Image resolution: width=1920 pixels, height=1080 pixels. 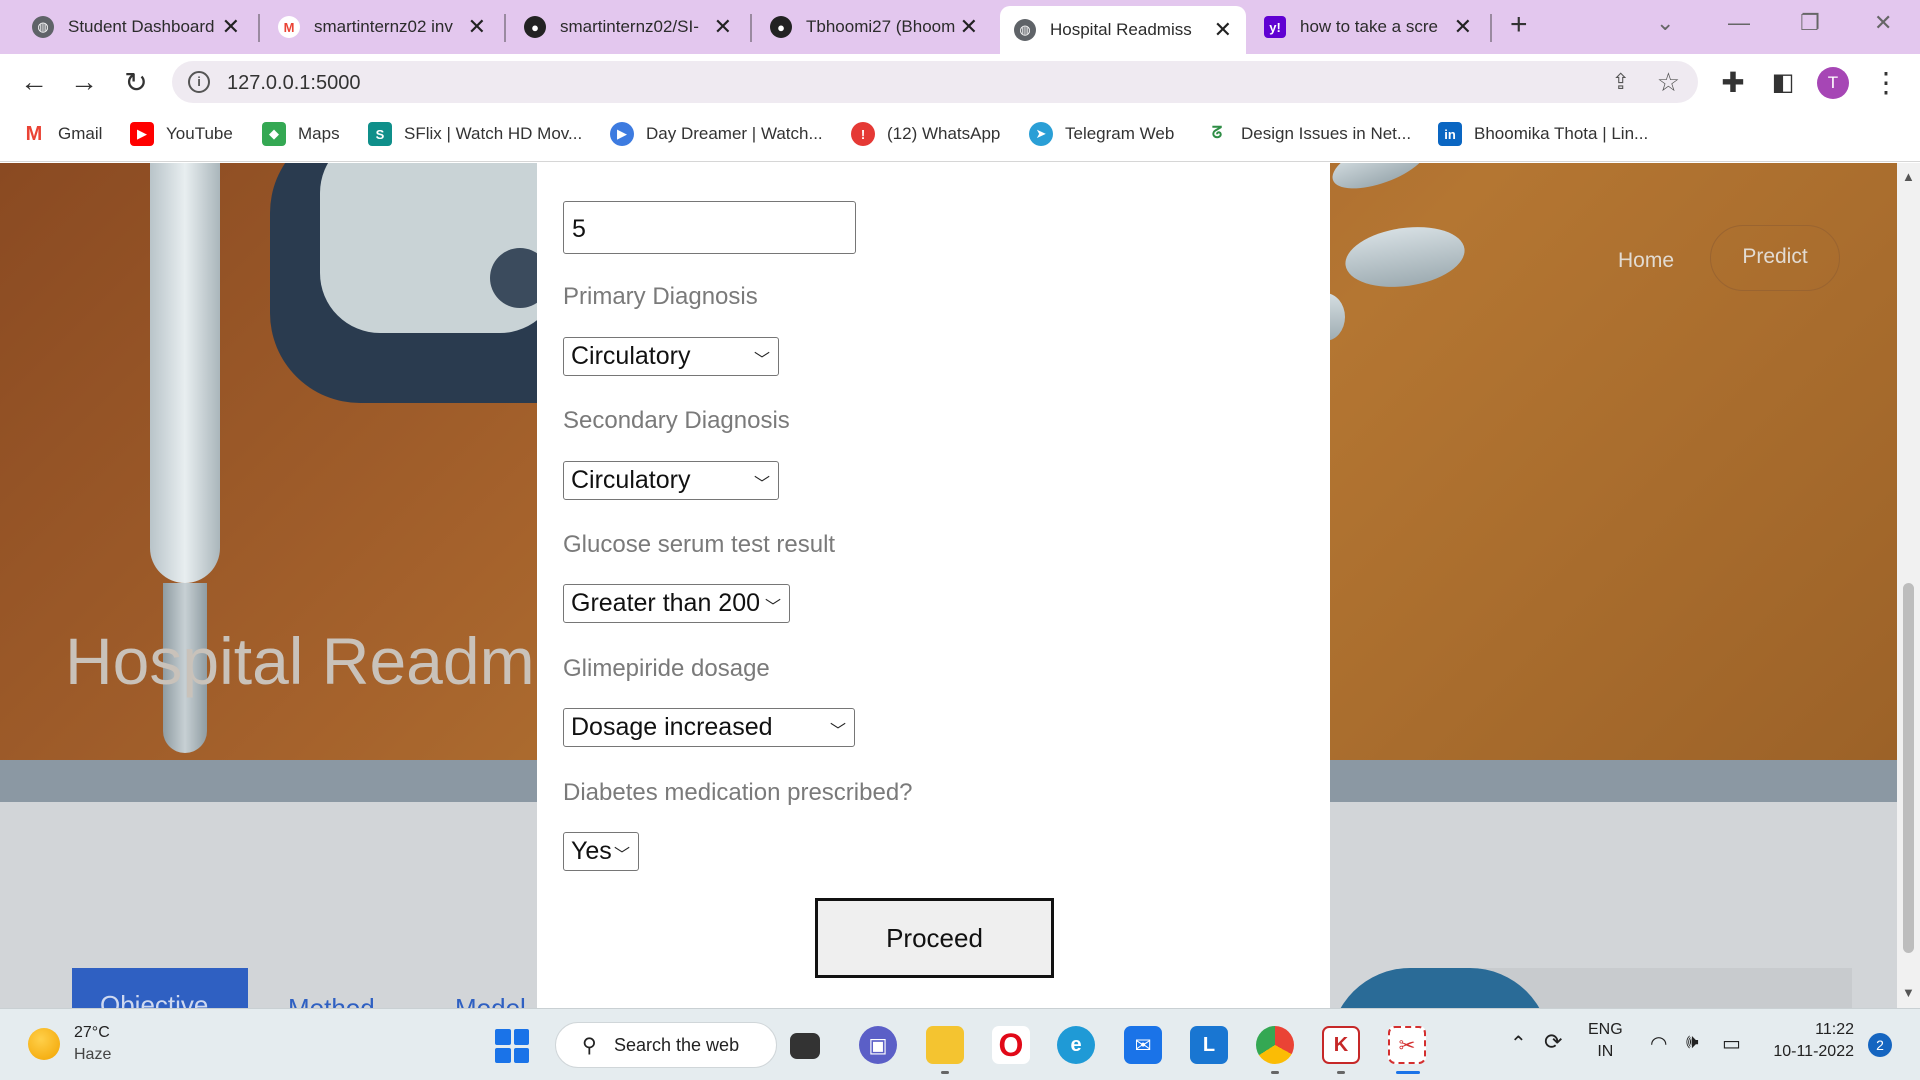 I want to click on bookmark-youtube: ▶ YouTube, so click(x=181, y=134).